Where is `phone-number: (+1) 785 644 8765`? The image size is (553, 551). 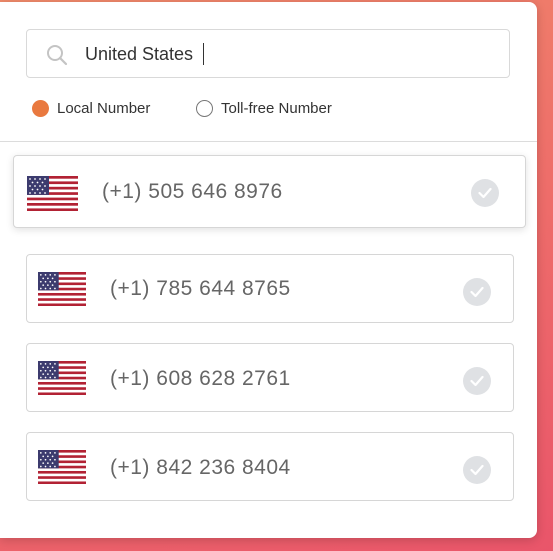
phone-number: (+1) 785 644 8765 is located at coordinates (200, 288).